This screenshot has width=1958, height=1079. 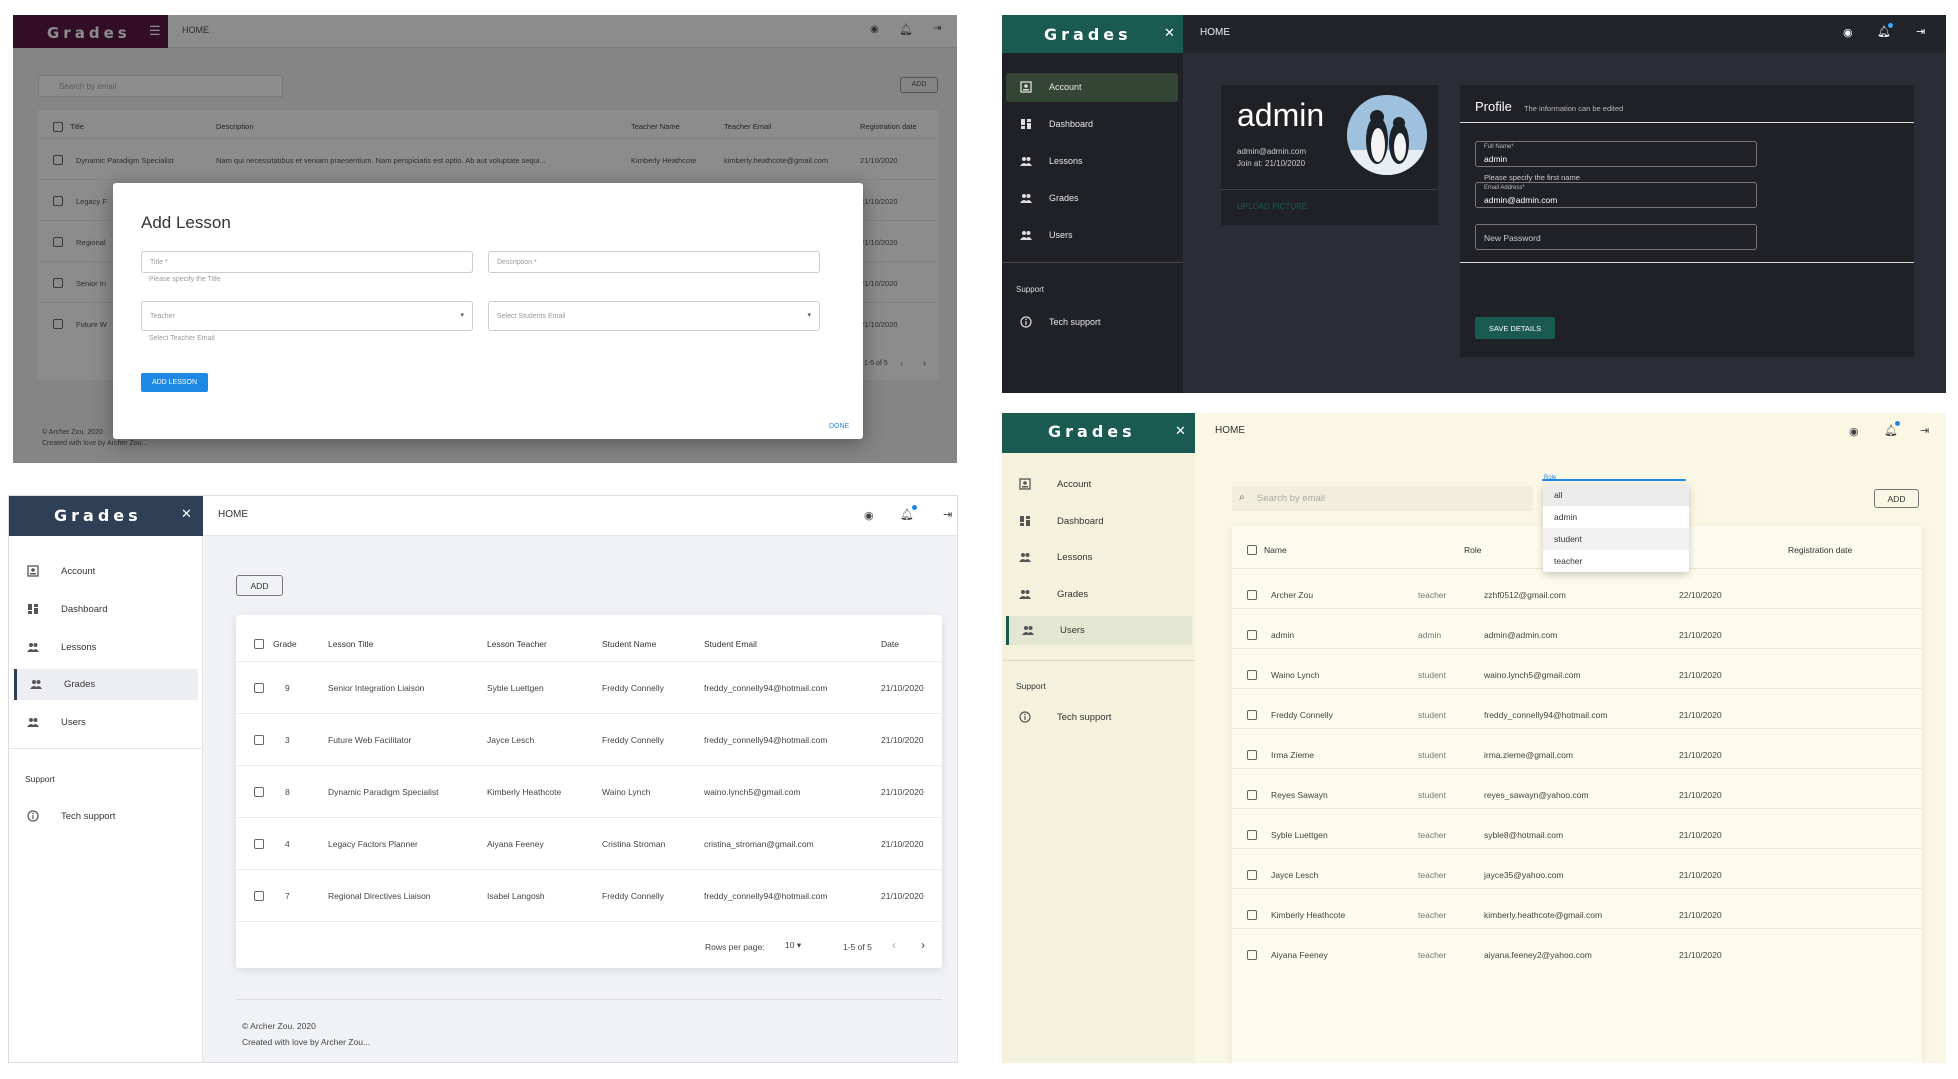 I want to click on cell-role: student, so click(x=1432, y=715).